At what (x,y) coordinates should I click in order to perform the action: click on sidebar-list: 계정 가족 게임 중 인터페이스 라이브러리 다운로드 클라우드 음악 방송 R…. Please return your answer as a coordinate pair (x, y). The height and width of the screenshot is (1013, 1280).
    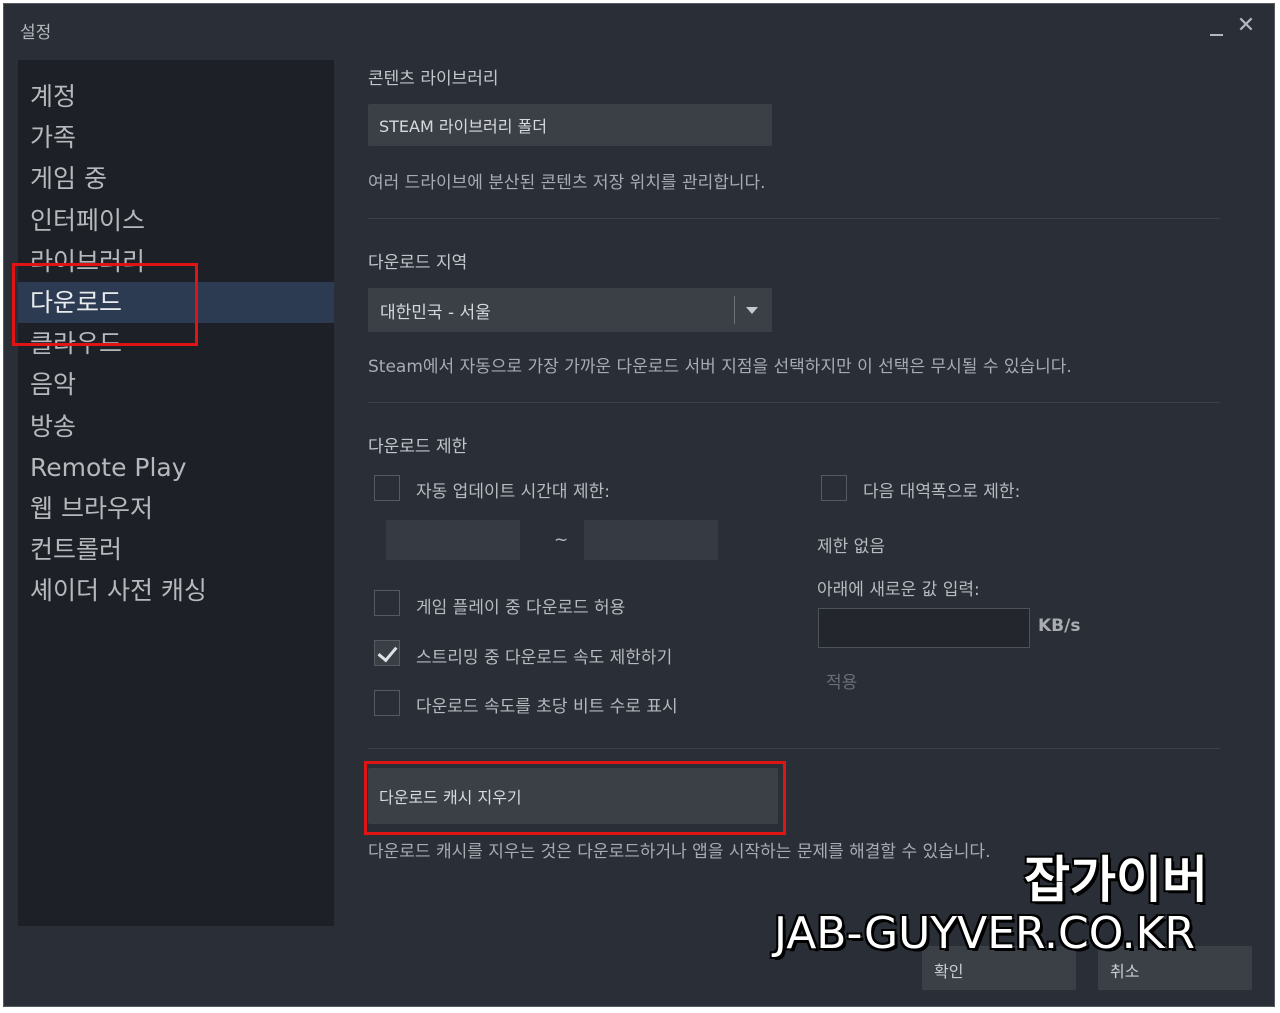
    Looking at the image, I should click on (176, 335).